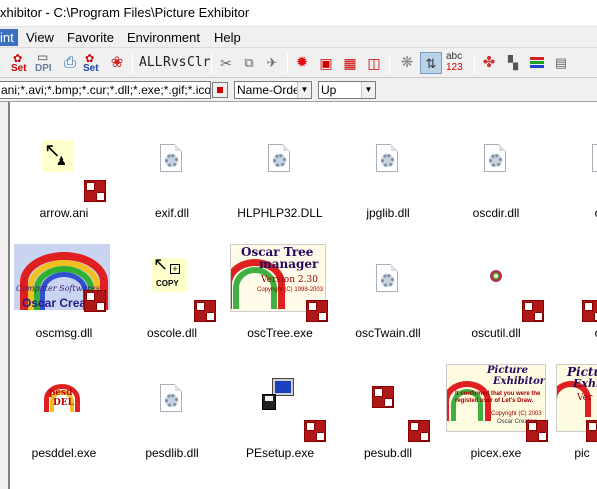 The image size is (597, 489). Describe the element at coordinates (537, 63) in the screenshot. I see `stripes-icon` at that location.